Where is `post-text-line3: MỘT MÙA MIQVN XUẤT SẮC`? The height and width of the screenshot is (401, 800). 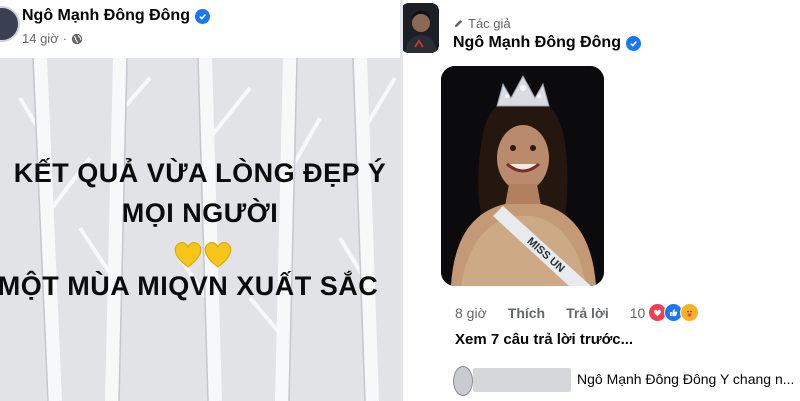 post-text-line3: MỘT MÙA MIQVN XUẤT SẮC is located at coordinates (189, 286).